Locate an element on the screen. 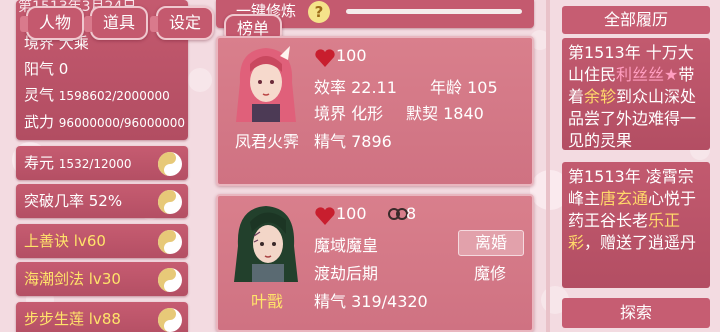 The width and height of the screenshot is (720, 332). tab-settings: 设定 is located at coordinates (182, 23).